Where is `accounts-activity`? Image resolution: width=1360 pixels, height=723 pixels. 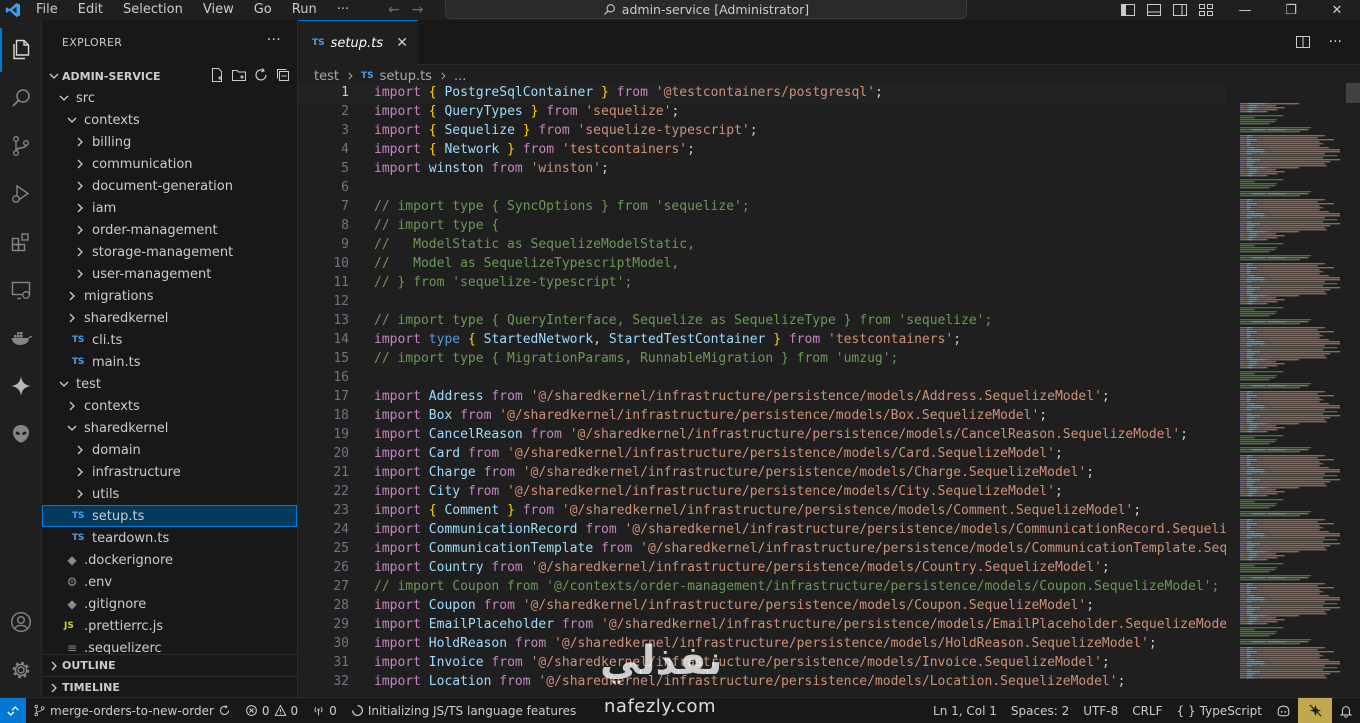
accounts-activity is located at coordinates (21, 622).